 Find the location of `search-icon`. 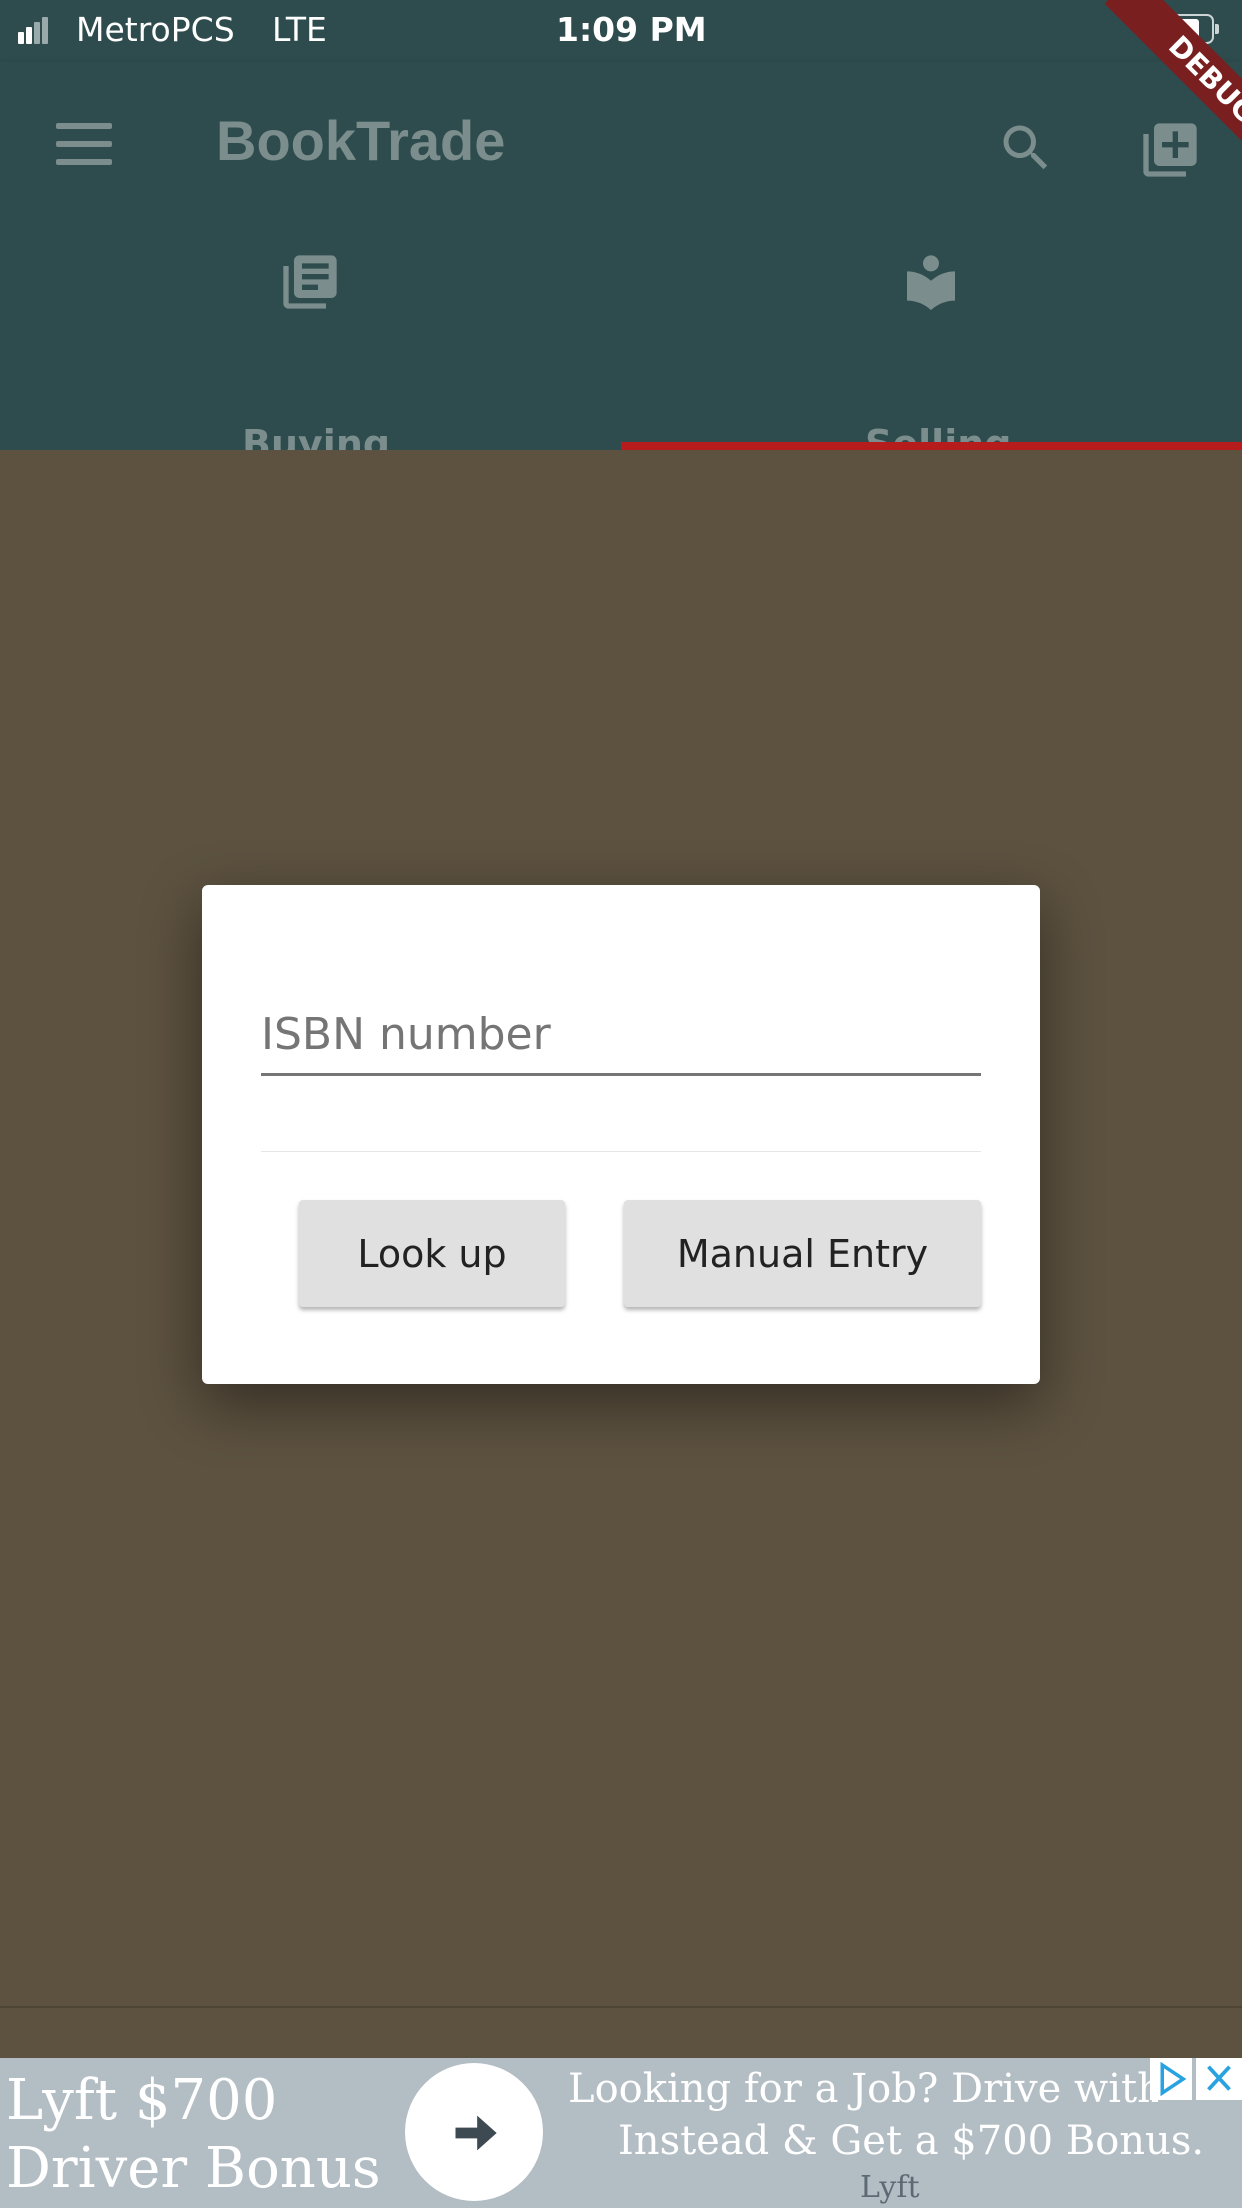

search-icon is located at coordinates (1026, 148).